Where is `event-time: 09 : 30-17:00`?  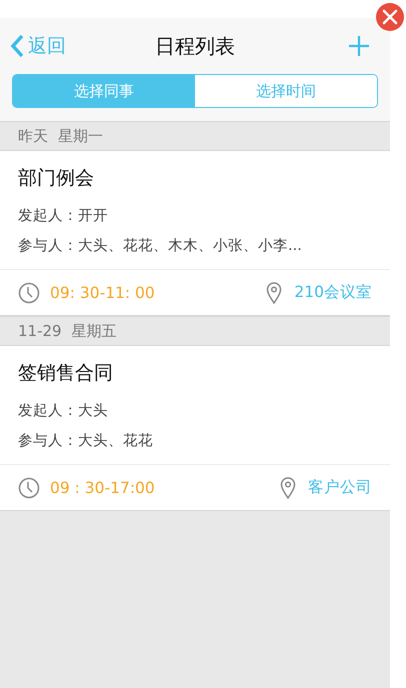
event-time: 09 : 30-17:00 is located at coordinates (102, 487).